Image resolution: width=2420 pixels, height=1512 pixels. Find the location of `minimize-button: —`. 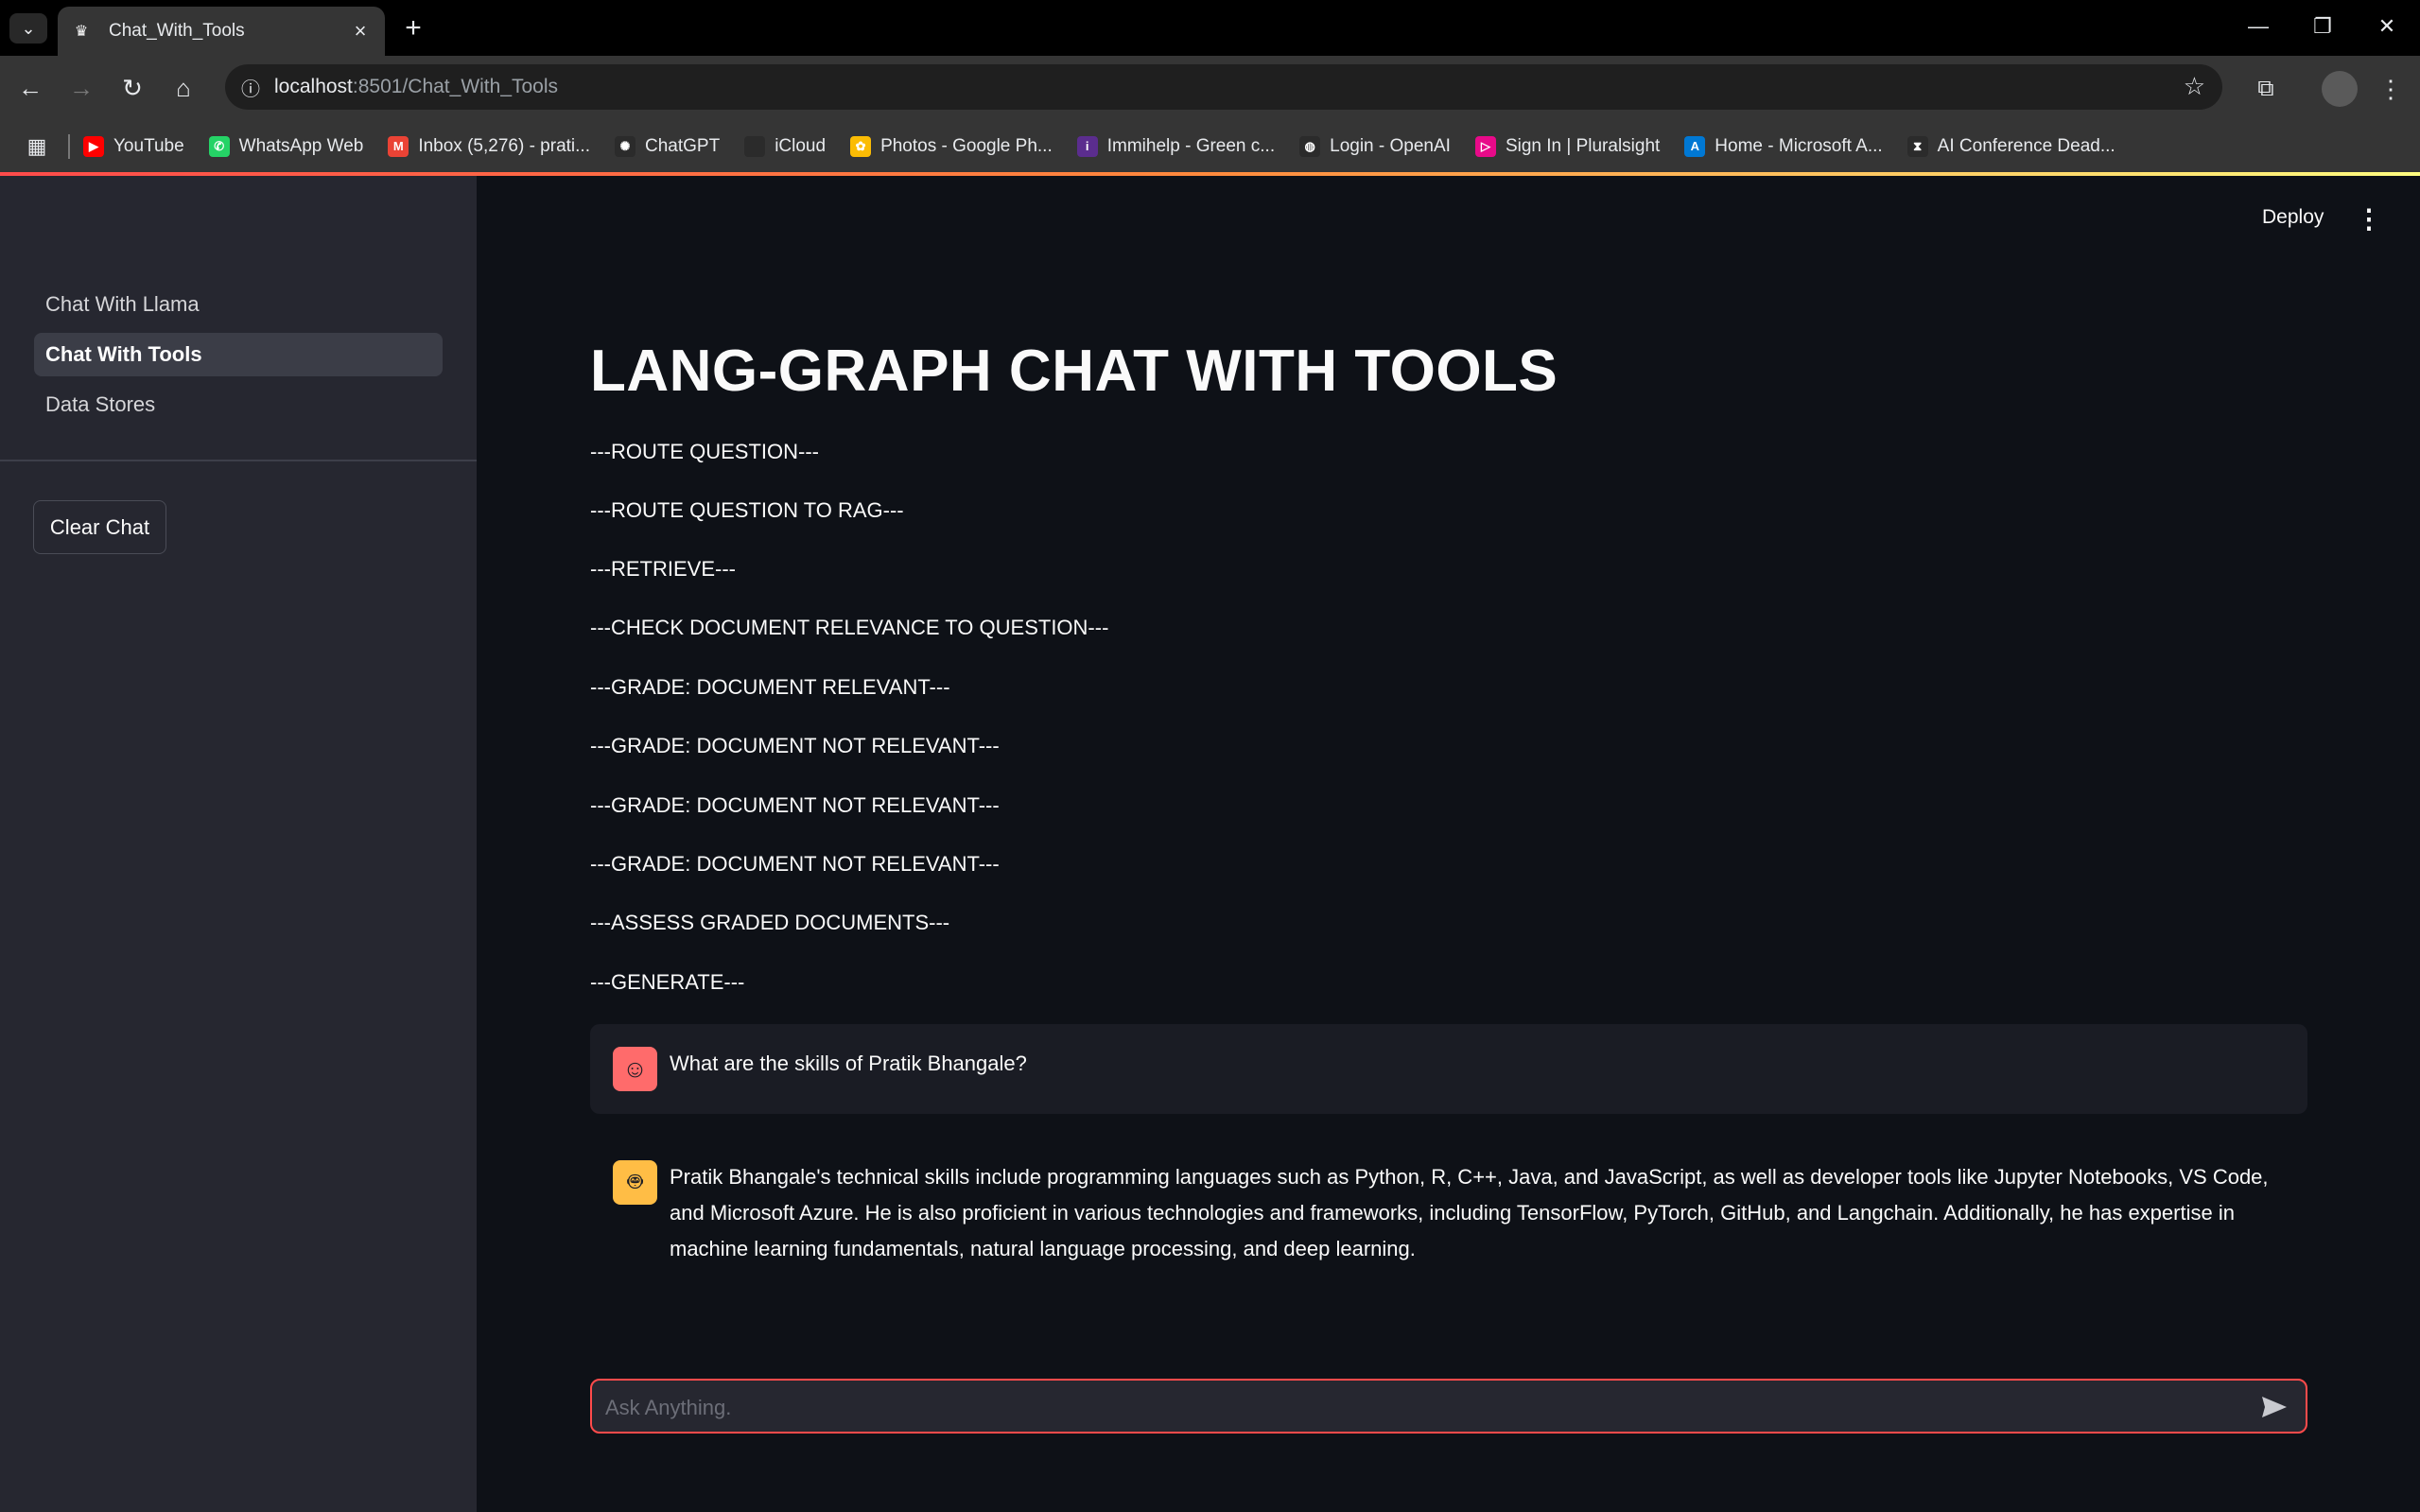

minimize-button: — is located at coordinates (2258, 26).